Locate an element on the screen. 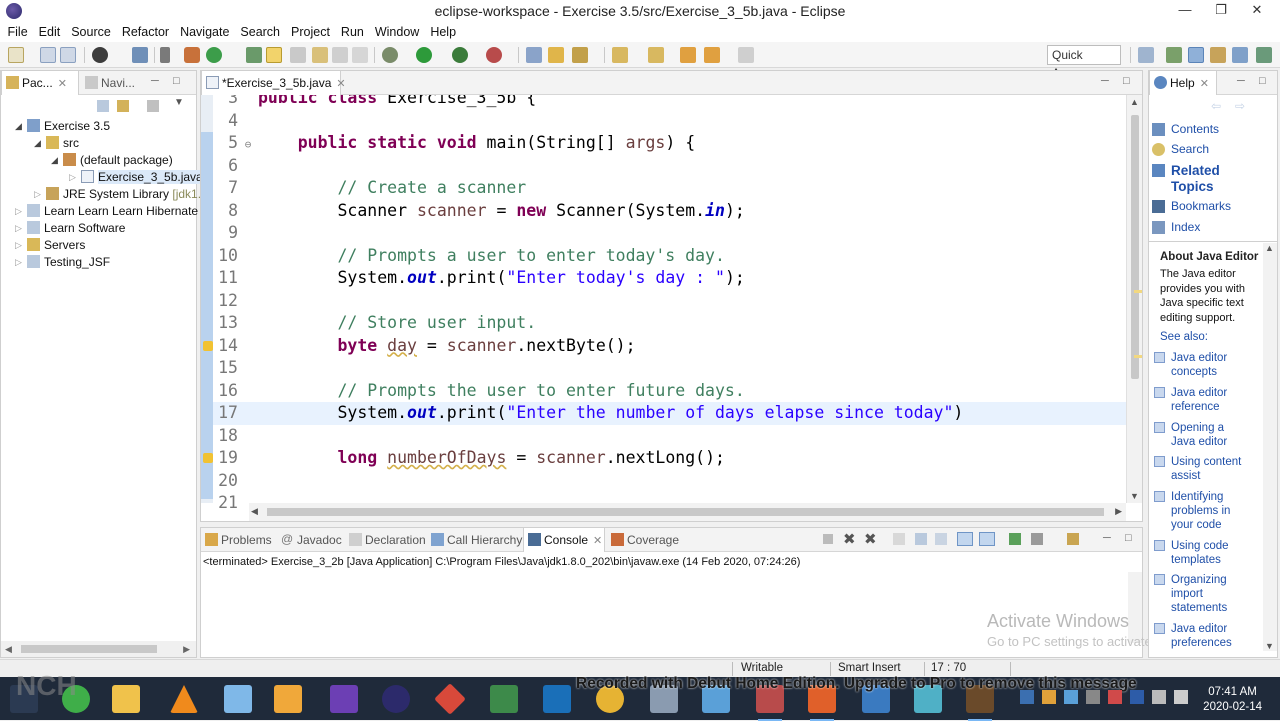  help-topic-link: Using code templates is located at coordinates (1202, 553).